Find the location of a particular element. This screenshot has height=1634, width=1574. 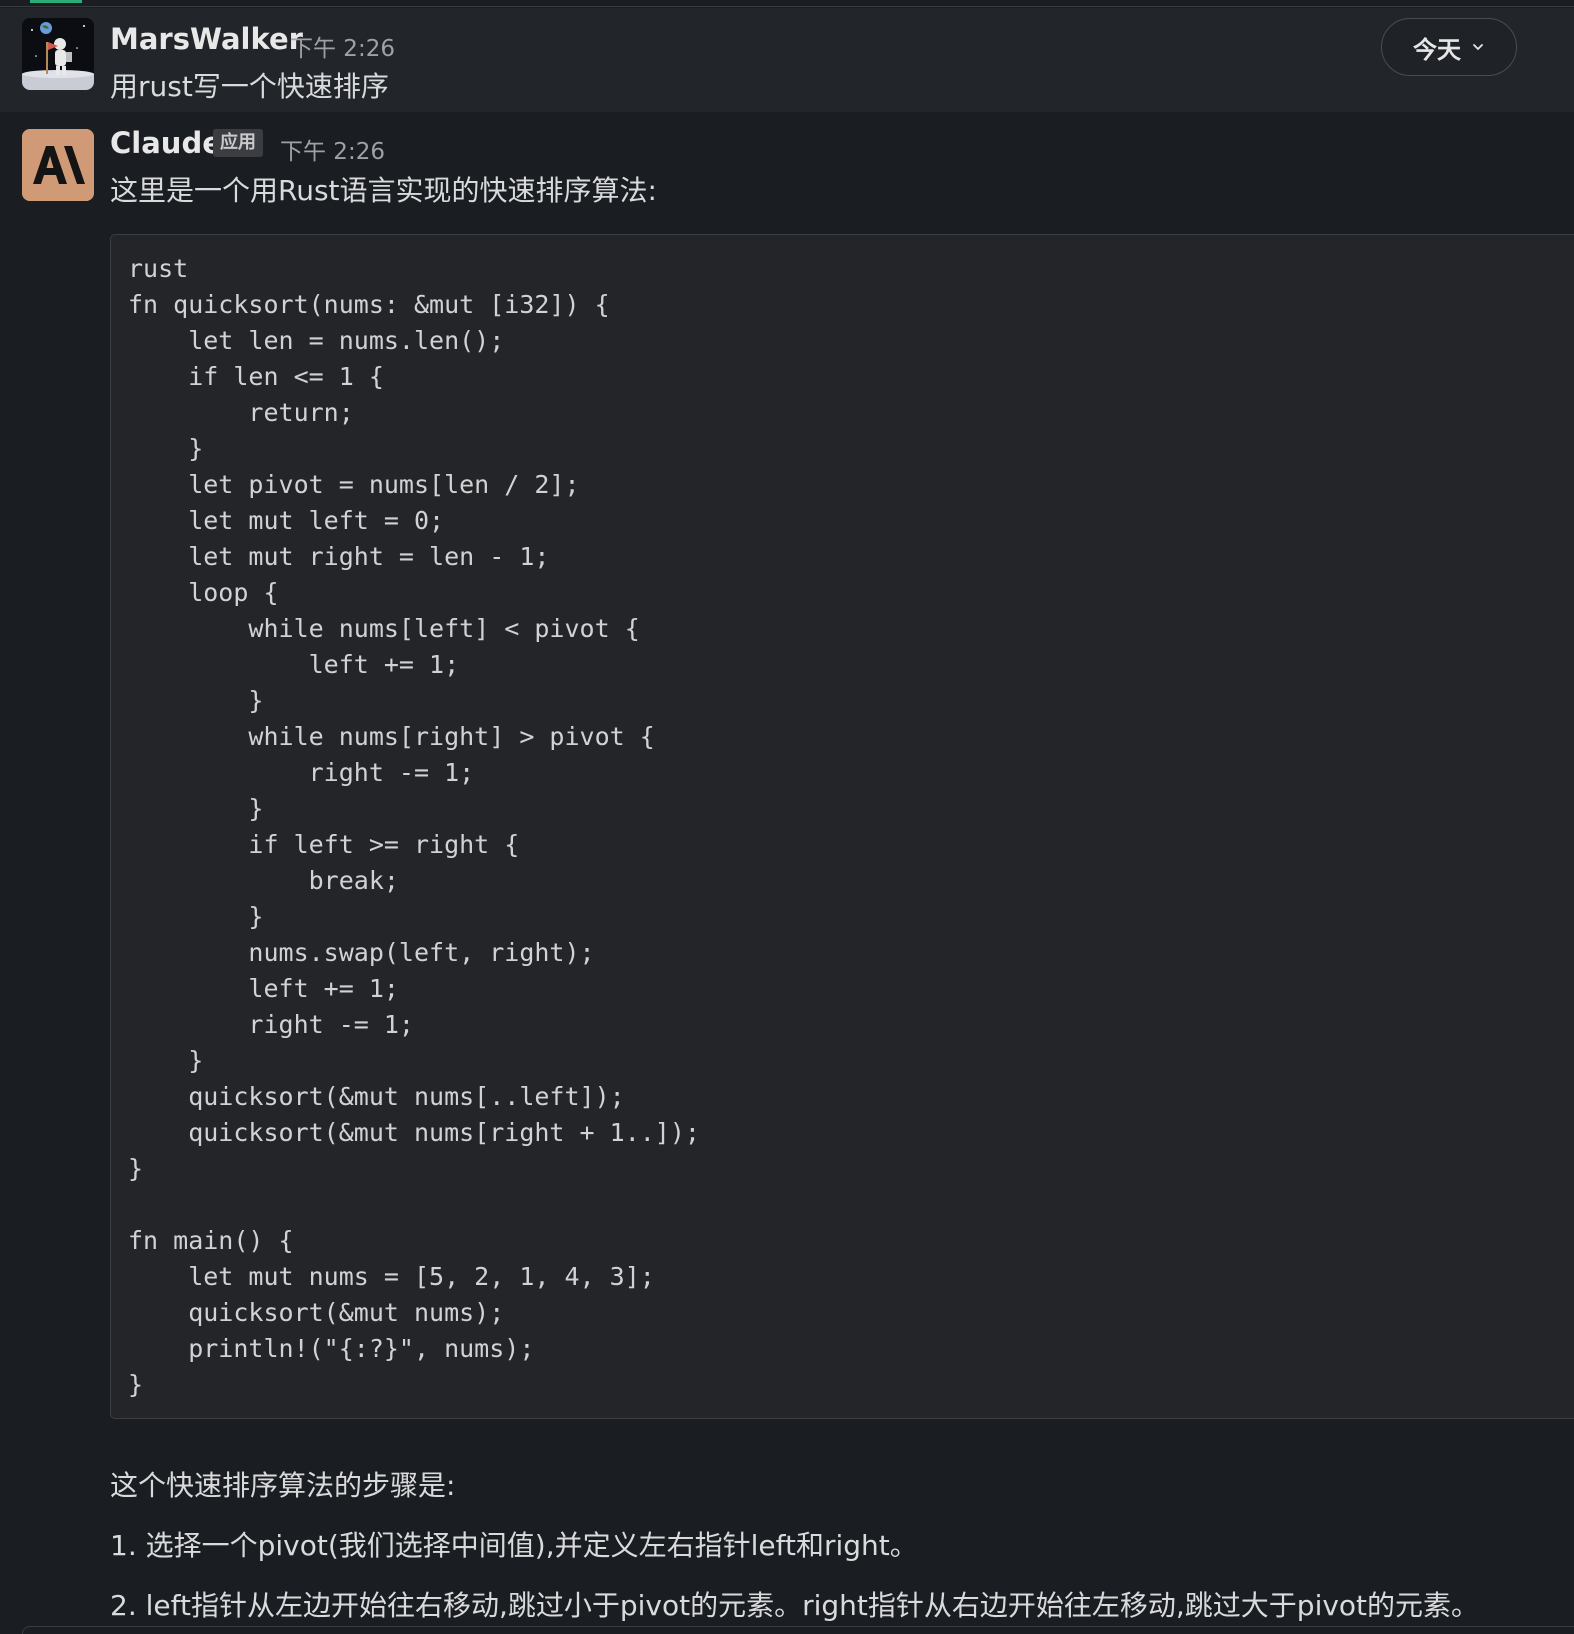

message-composer-edge is located at coordinates (798, 1630).